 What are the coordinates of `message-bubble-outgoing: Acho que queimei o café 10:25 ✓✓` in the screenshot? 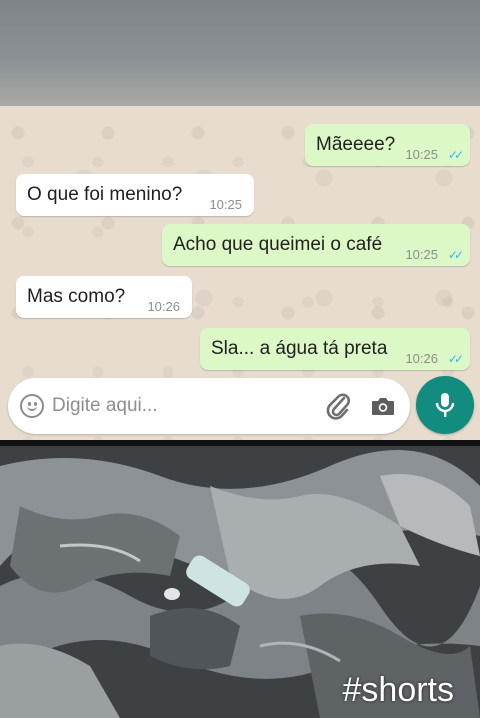 It's located at (316, 245).